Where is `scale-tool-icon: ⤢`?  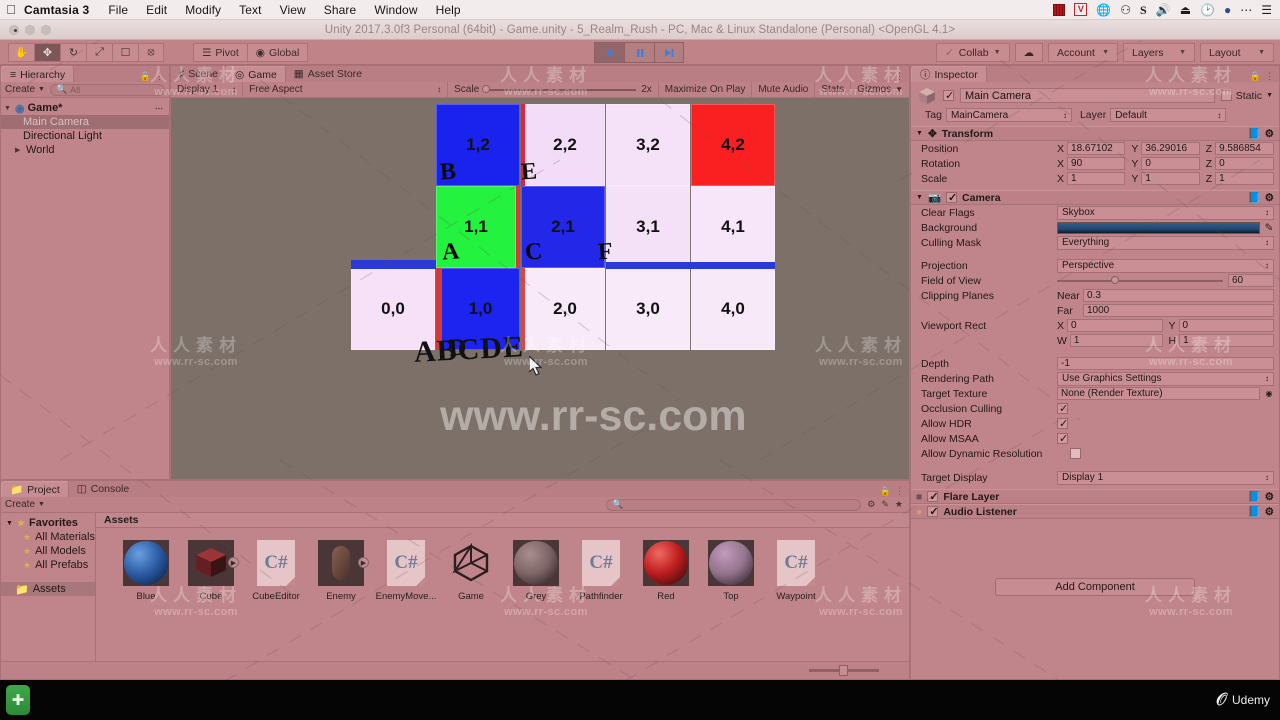 scale-tool-icon: ⤢ is located at coordinates (99, 52).